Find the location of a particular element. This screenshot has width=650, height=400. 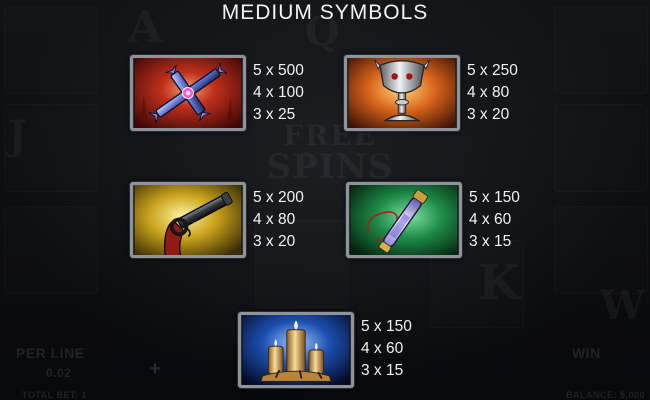

pay-row-5-of-kind: 5 x 500 is located at coordinates (278, 70).